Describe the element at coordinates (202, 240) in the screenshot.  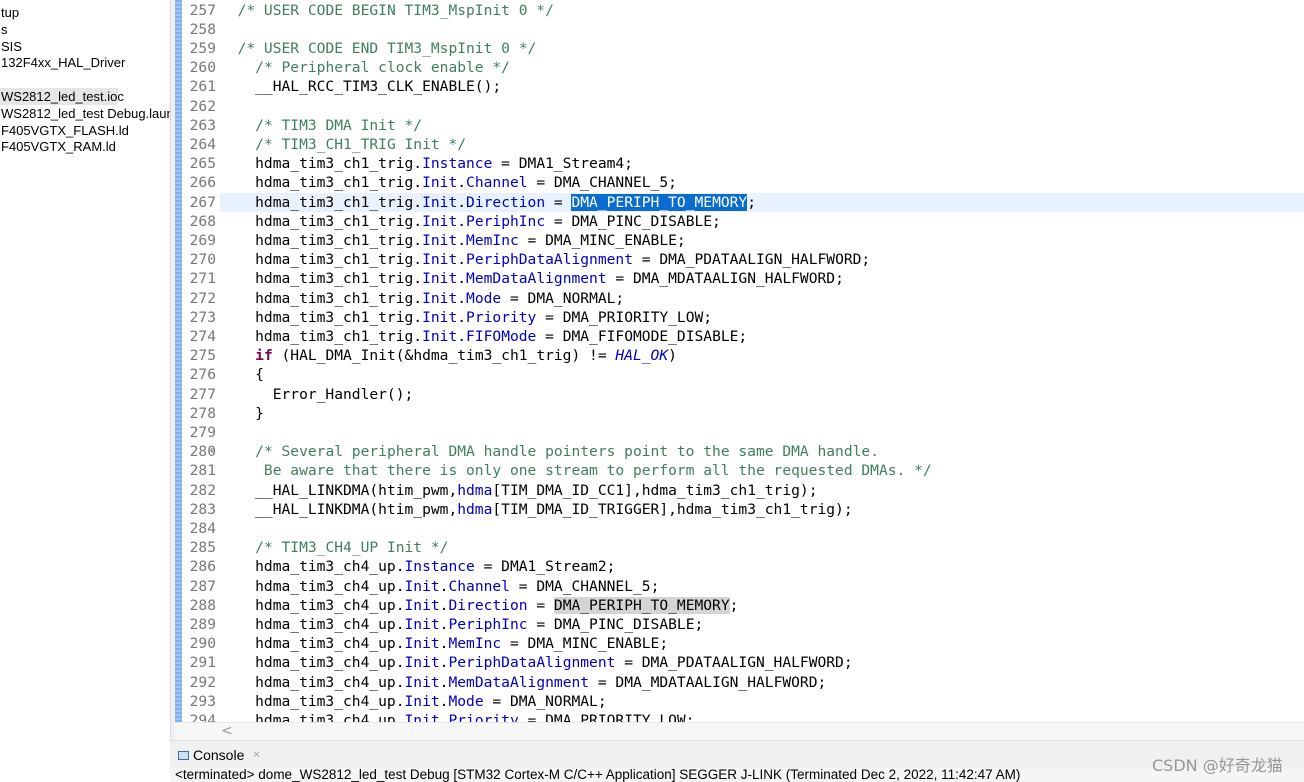
I see `line-number: 269` at that location.